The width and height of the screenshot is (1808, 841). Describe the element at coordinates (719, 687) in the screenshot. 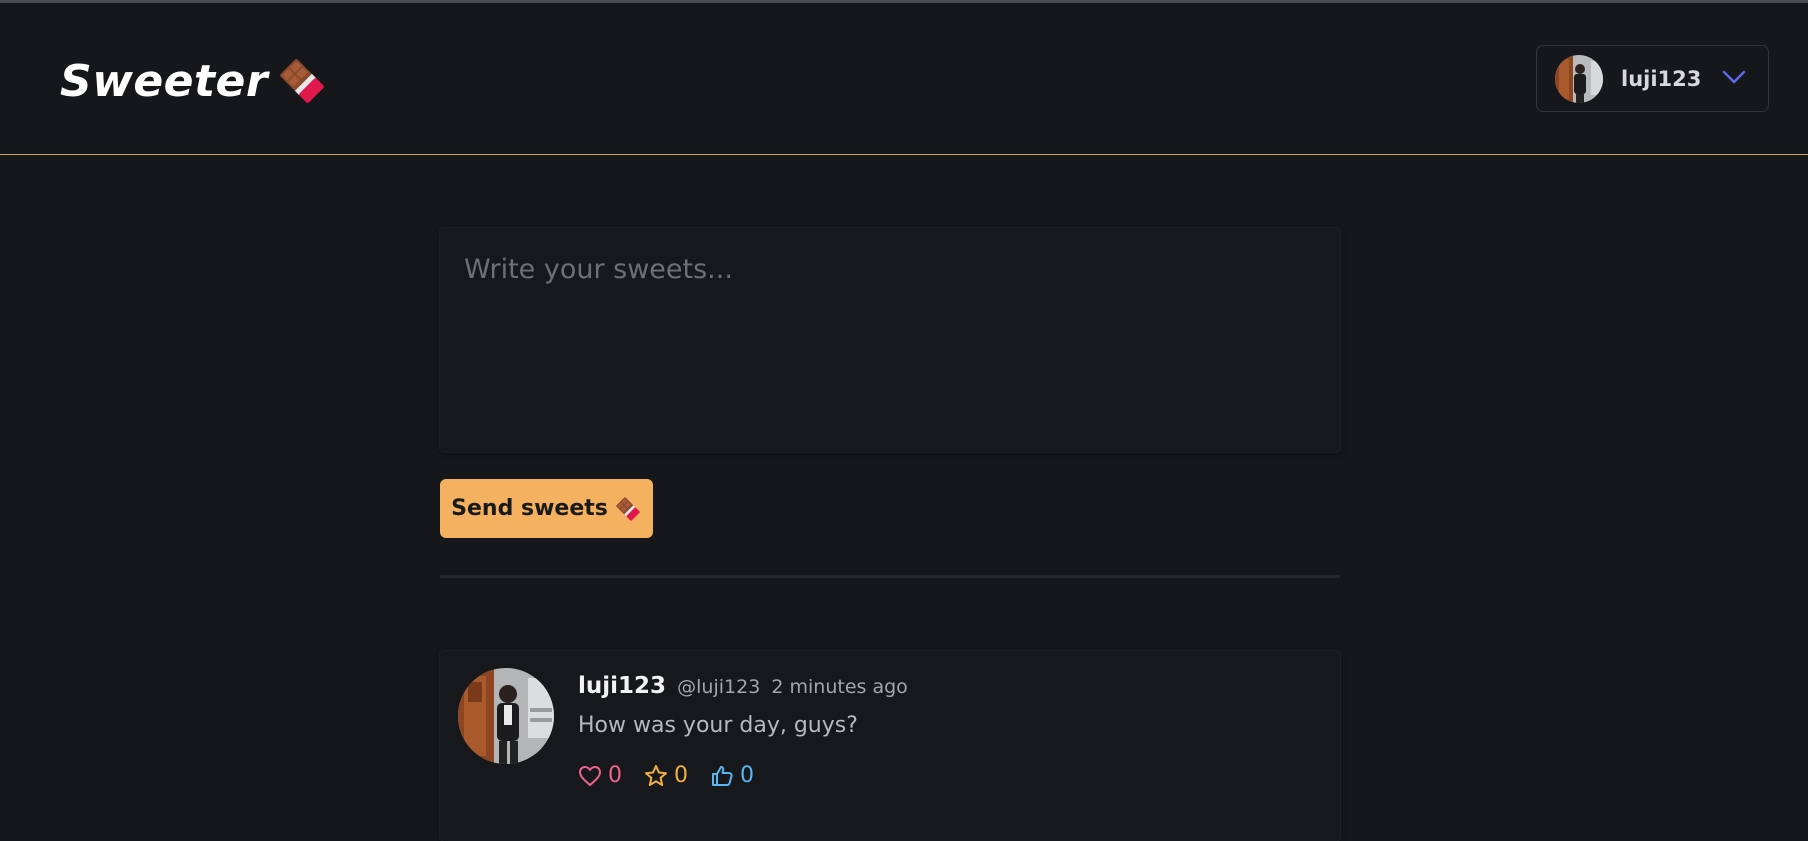

I see `sweet-author-handle: @luji123` at that location.